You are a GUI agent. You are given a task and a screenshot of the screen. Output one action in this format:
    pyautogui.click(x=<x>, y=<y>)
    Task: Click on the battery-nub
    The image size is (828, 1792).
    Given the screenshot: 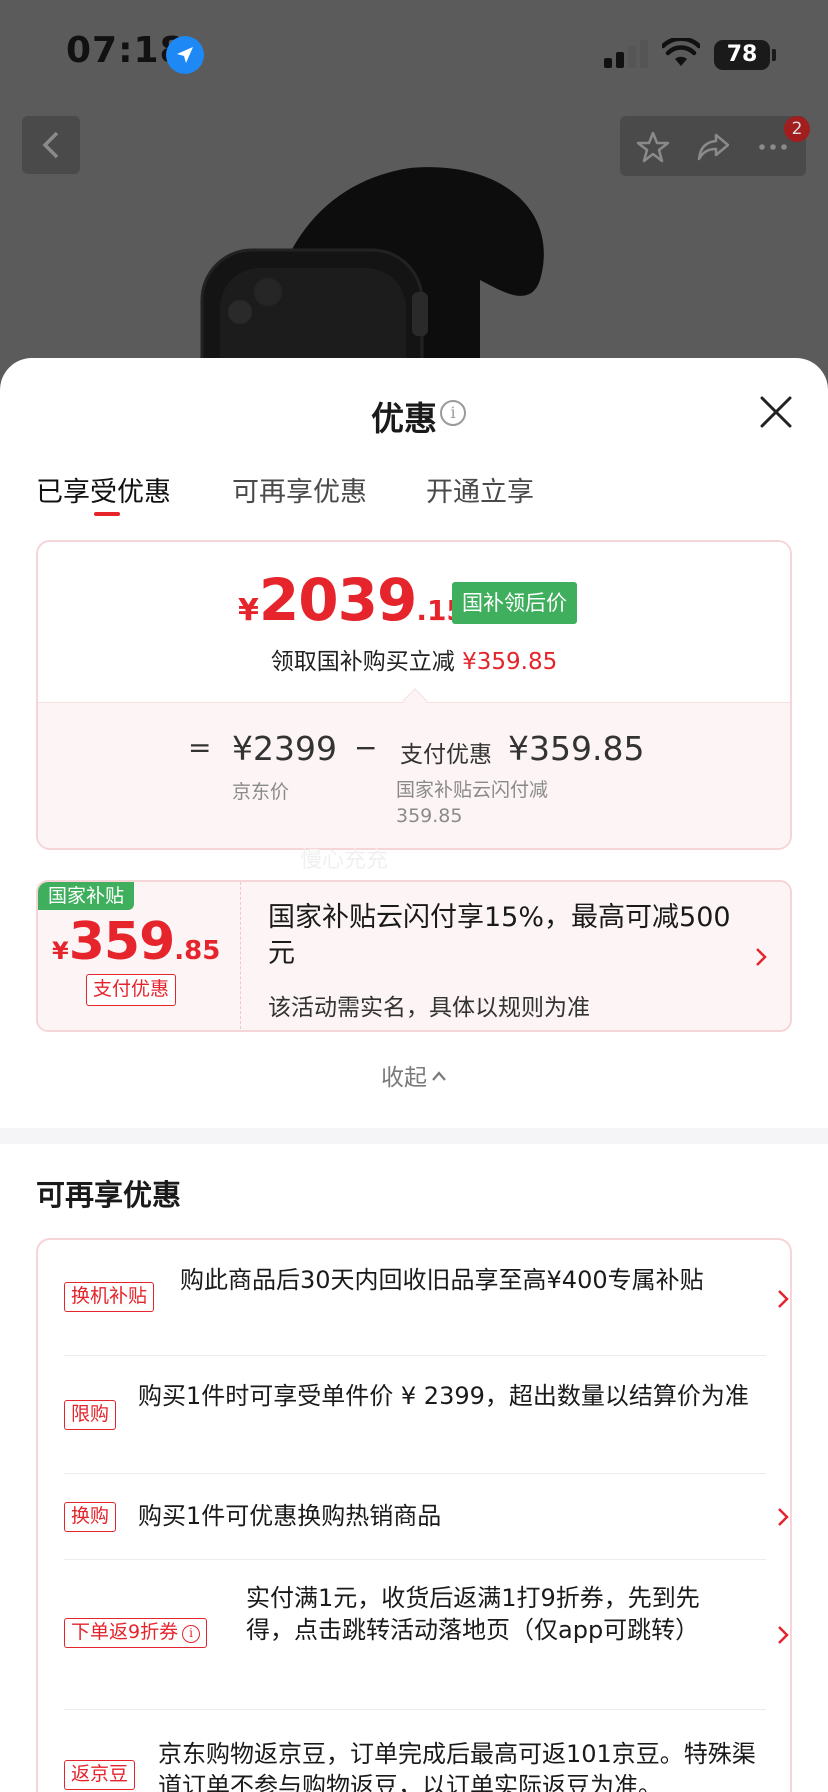 What is the action you would take?
    pyautogui.click(x=774, y=55)
    